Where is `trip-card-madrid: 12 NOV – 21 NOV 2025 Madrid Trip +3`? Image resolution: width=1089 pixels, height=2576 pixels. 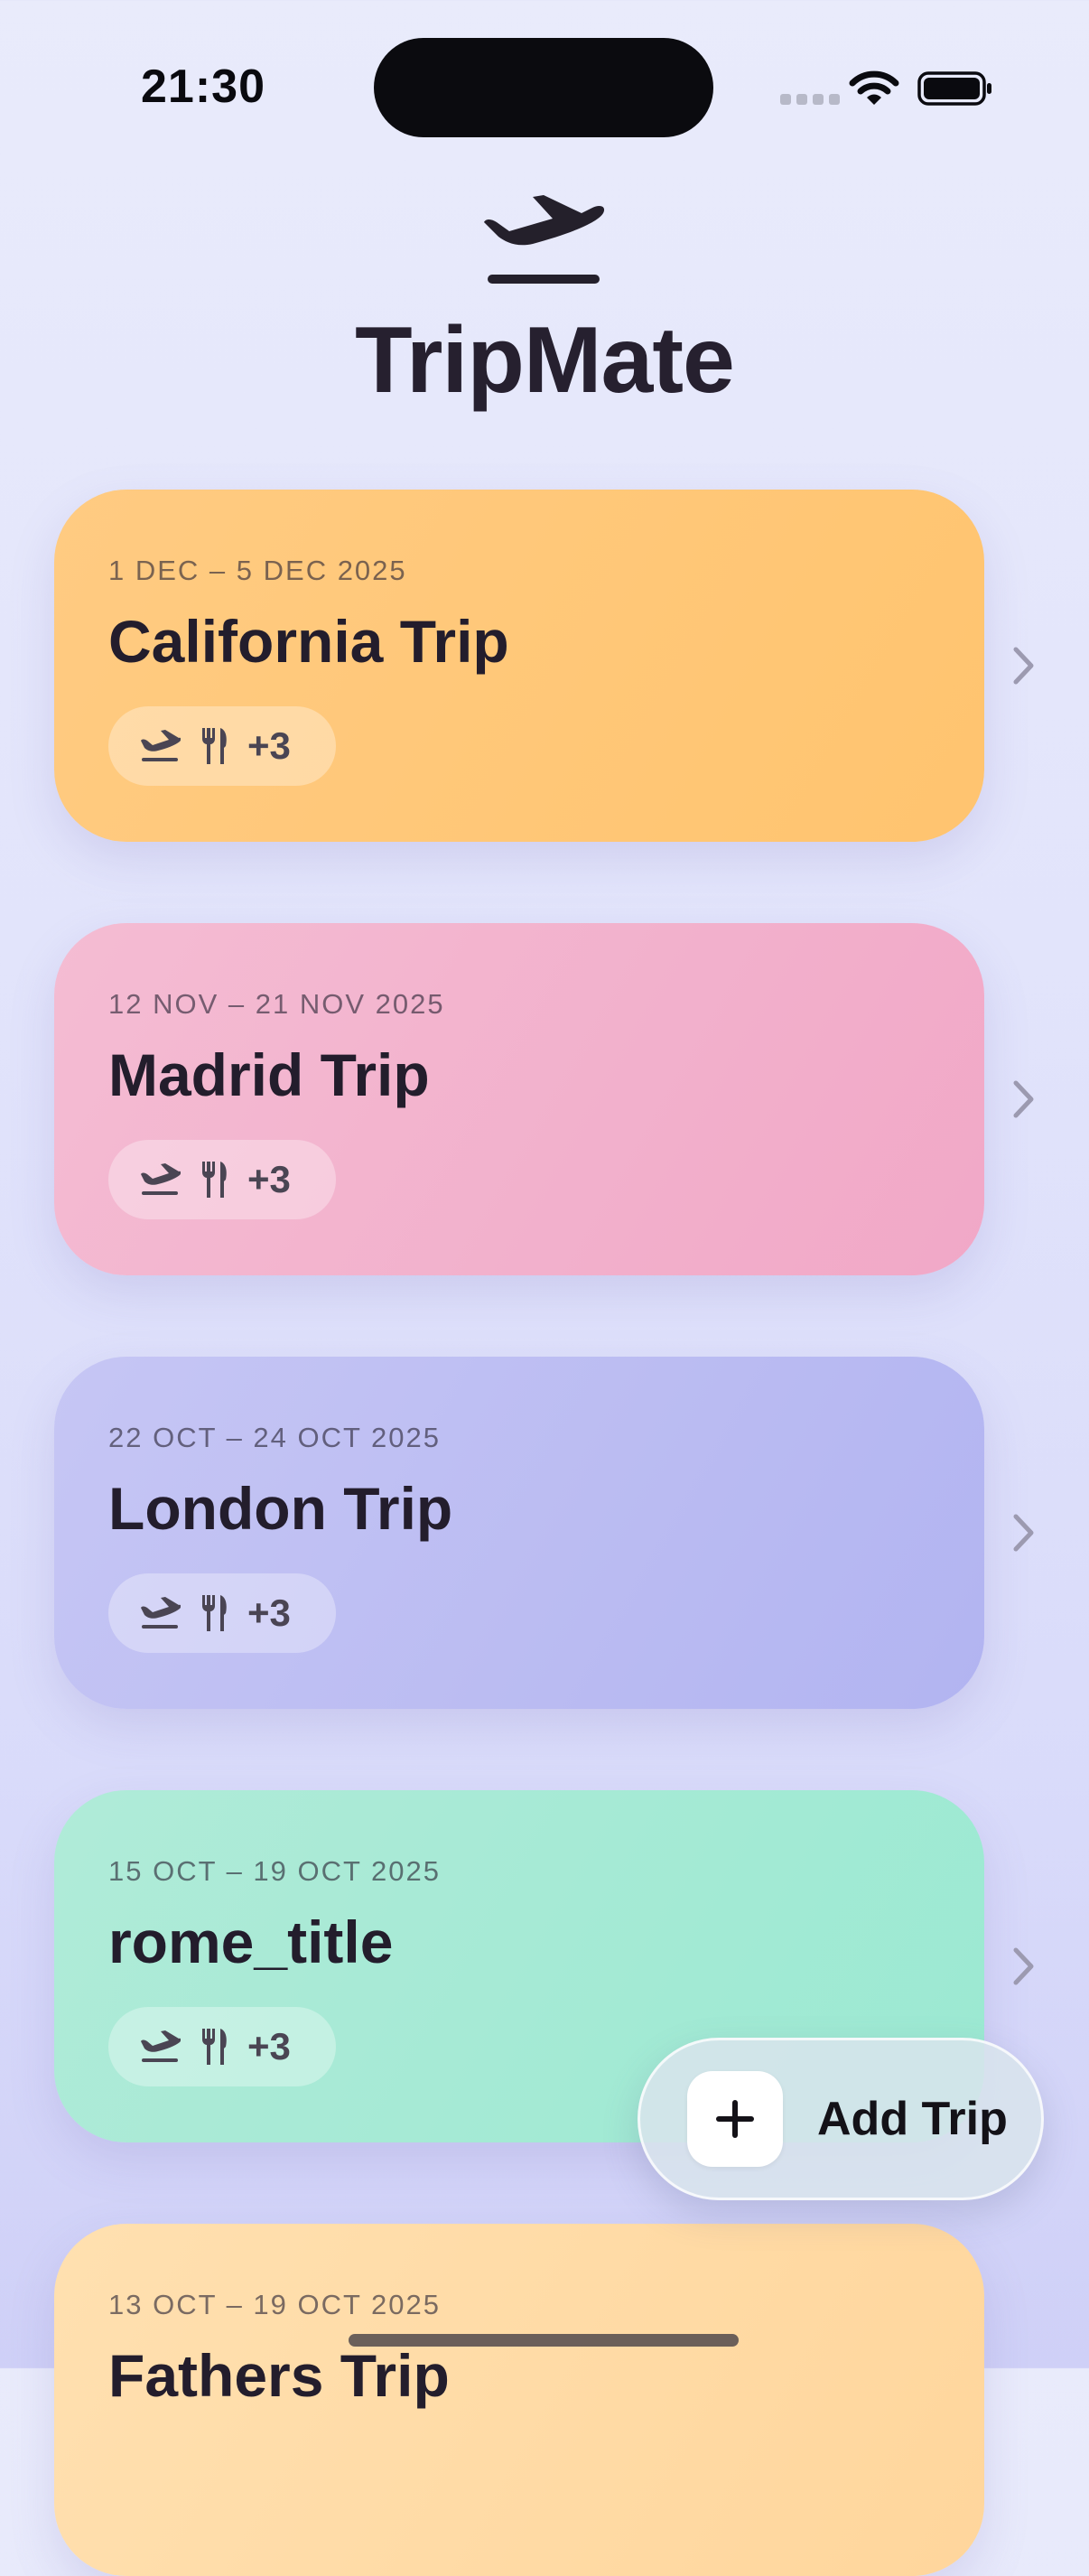
trip-card-madrid: 12 NOV – 21 NOV 2025 Madrid Trip +3 is located at coordinates (519, 1099).